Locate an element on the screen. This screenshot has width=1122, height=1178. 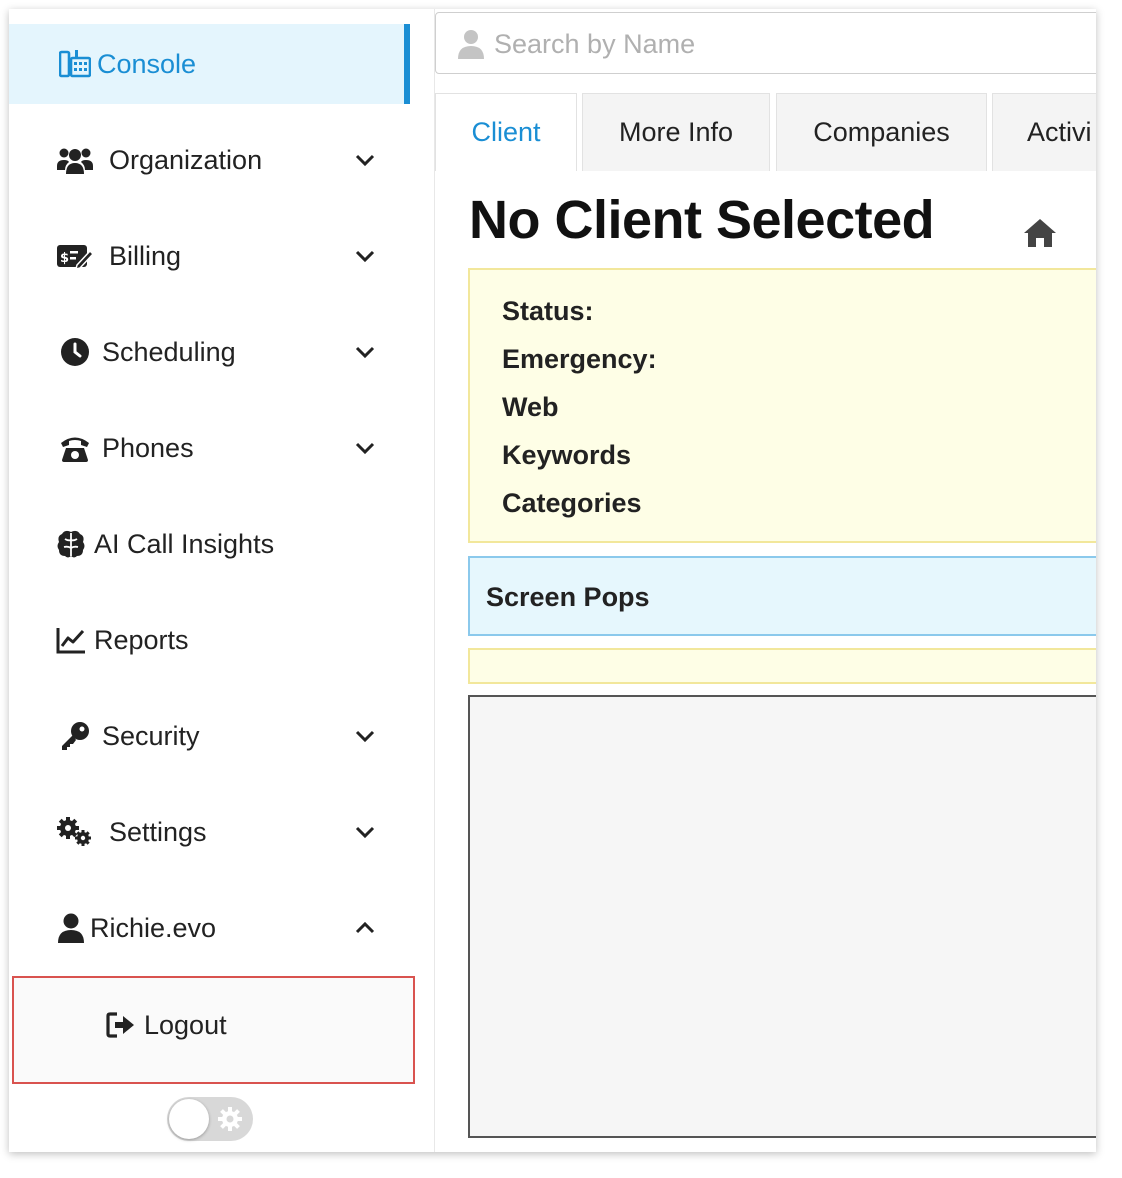
tab-client: Client is located at coordinates (506, 132).